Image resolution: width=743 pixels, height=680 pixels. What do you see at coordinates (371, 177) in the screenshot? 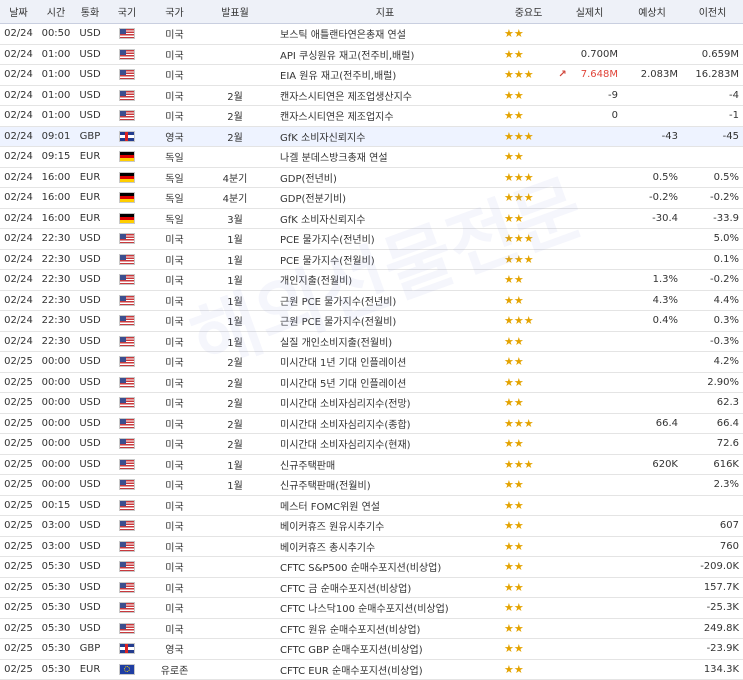
I see `table-row: 02/24 16:00 EUR 독일 4분기 GDP(전년비) ★★★ 0.5% 0.5%` at bounding box center [371, 177].